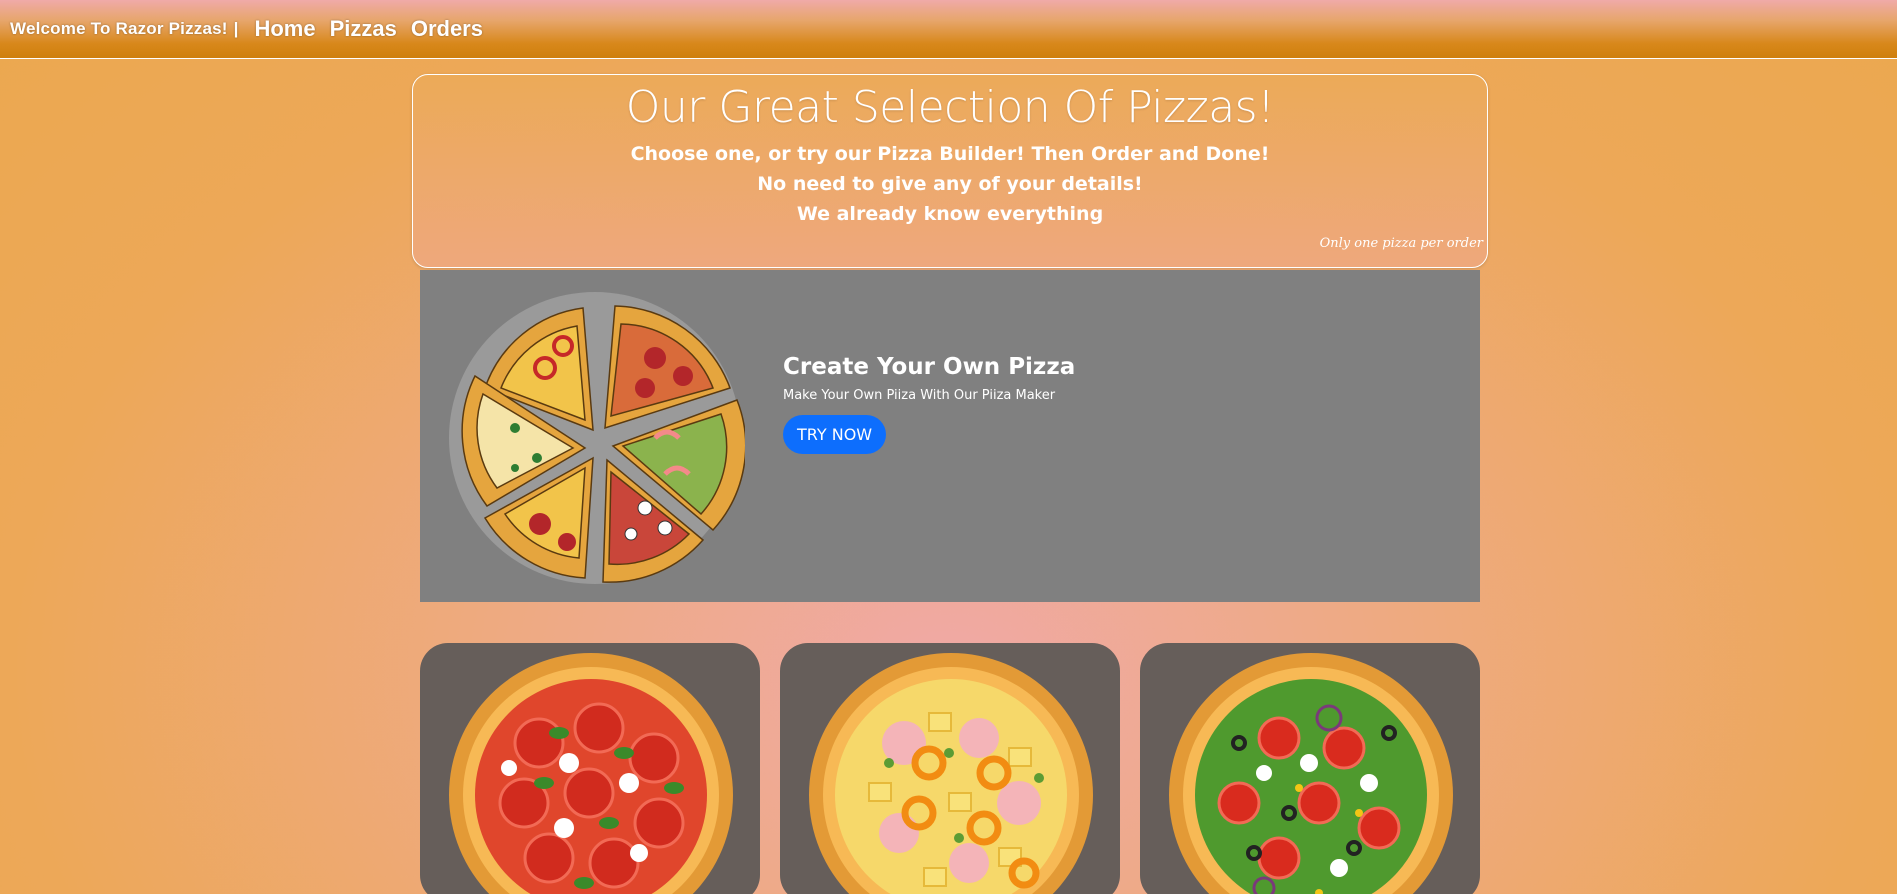 The image size is (1897, 894). Describe the element at coordinates (835, 434) in the screenshot. I see `try-now-button: TRY NOW` at that location.